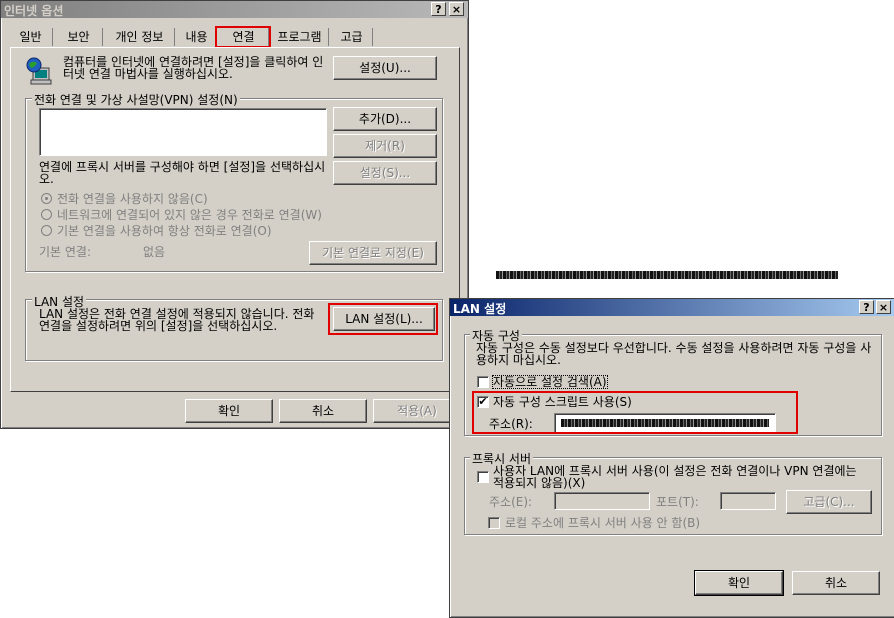 The image size is (894, 618). I want to click on set-default-button: 기본 연결로 지정(E), so click(373, 253).